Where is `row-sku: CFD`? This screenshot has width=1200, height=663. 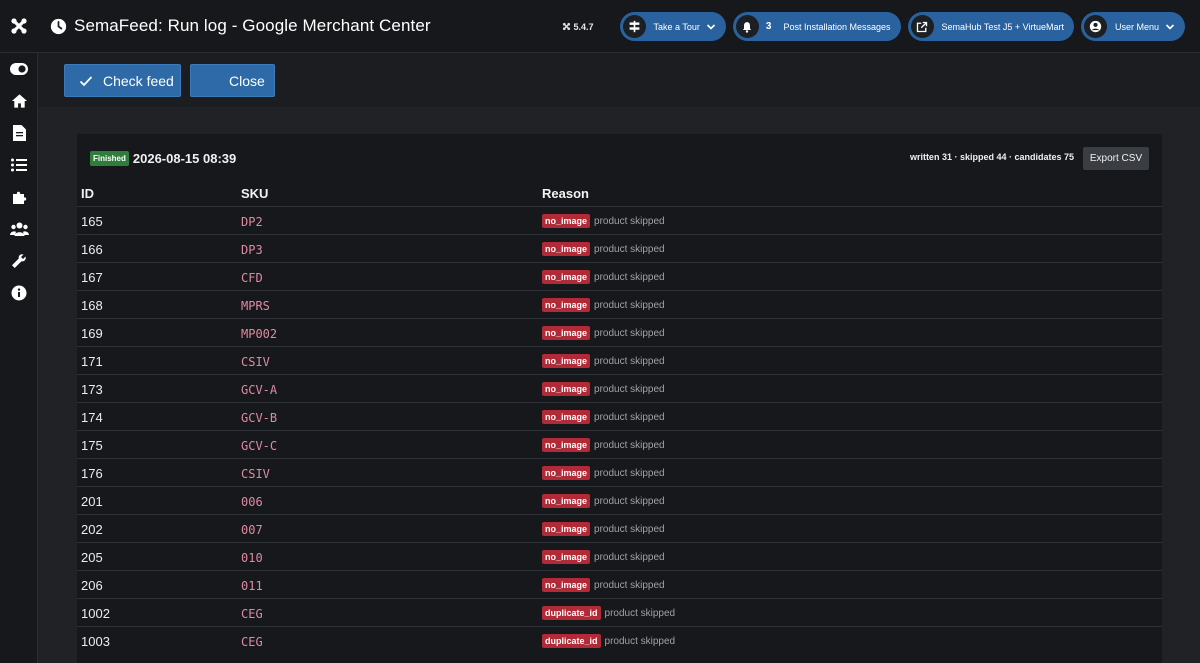
row-sku: CFD is located at coordinates (252, 278).